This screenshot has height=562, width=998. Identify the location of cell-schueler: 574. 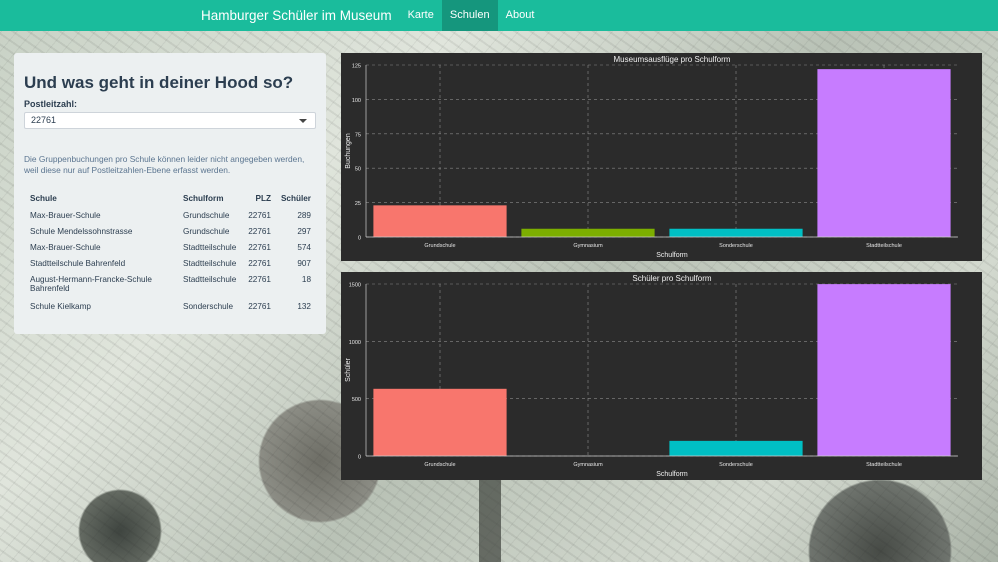
(304, 247).